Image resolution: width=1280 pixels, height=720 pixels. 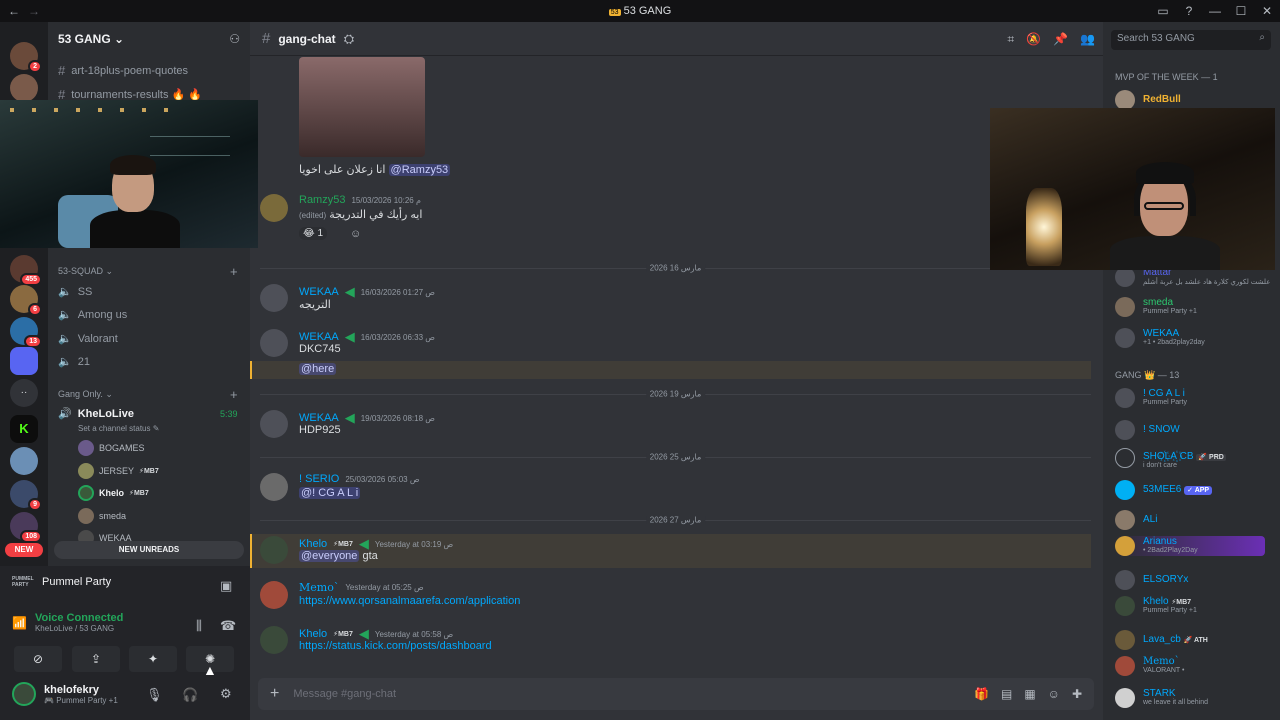 I want to click on share-screen-button: ⇪, so click(x=96, y=659).